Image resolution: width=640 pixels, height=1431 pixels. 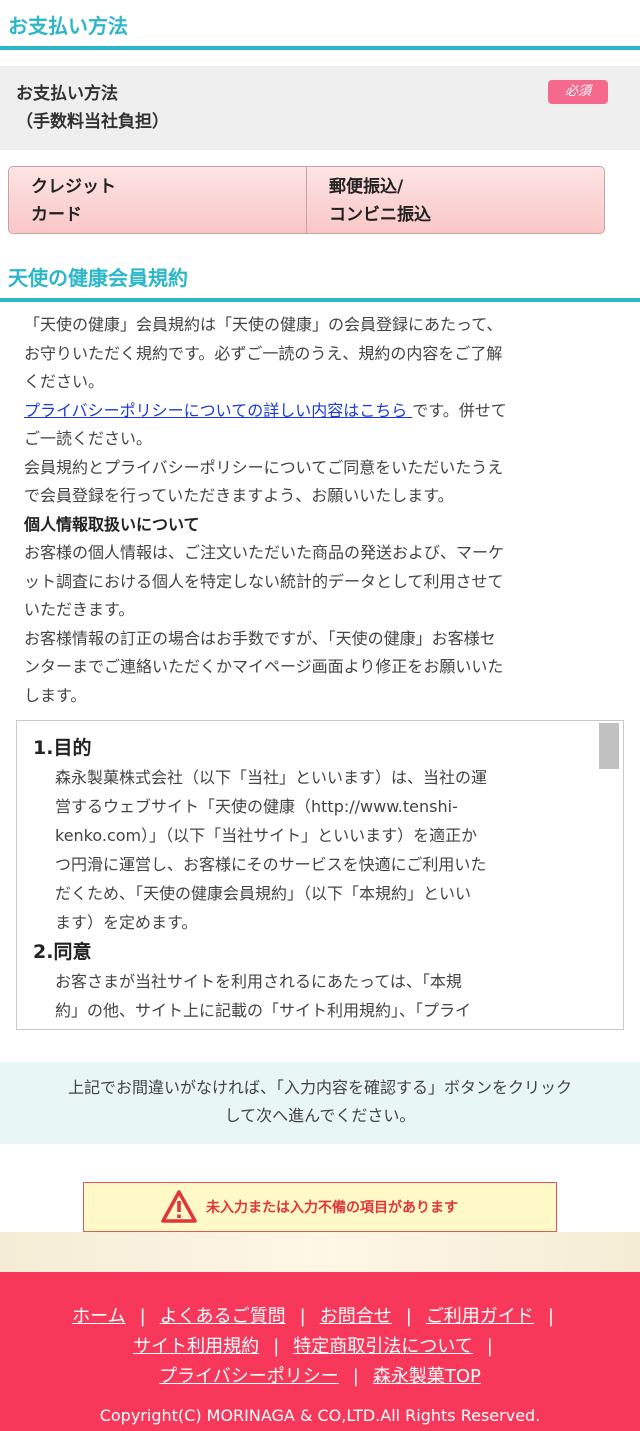 I want to click on terms-paragraph-line: つ円滑に運営し、お客様にそのサービスを快適にご利用いた, so click(x=271, y=864).